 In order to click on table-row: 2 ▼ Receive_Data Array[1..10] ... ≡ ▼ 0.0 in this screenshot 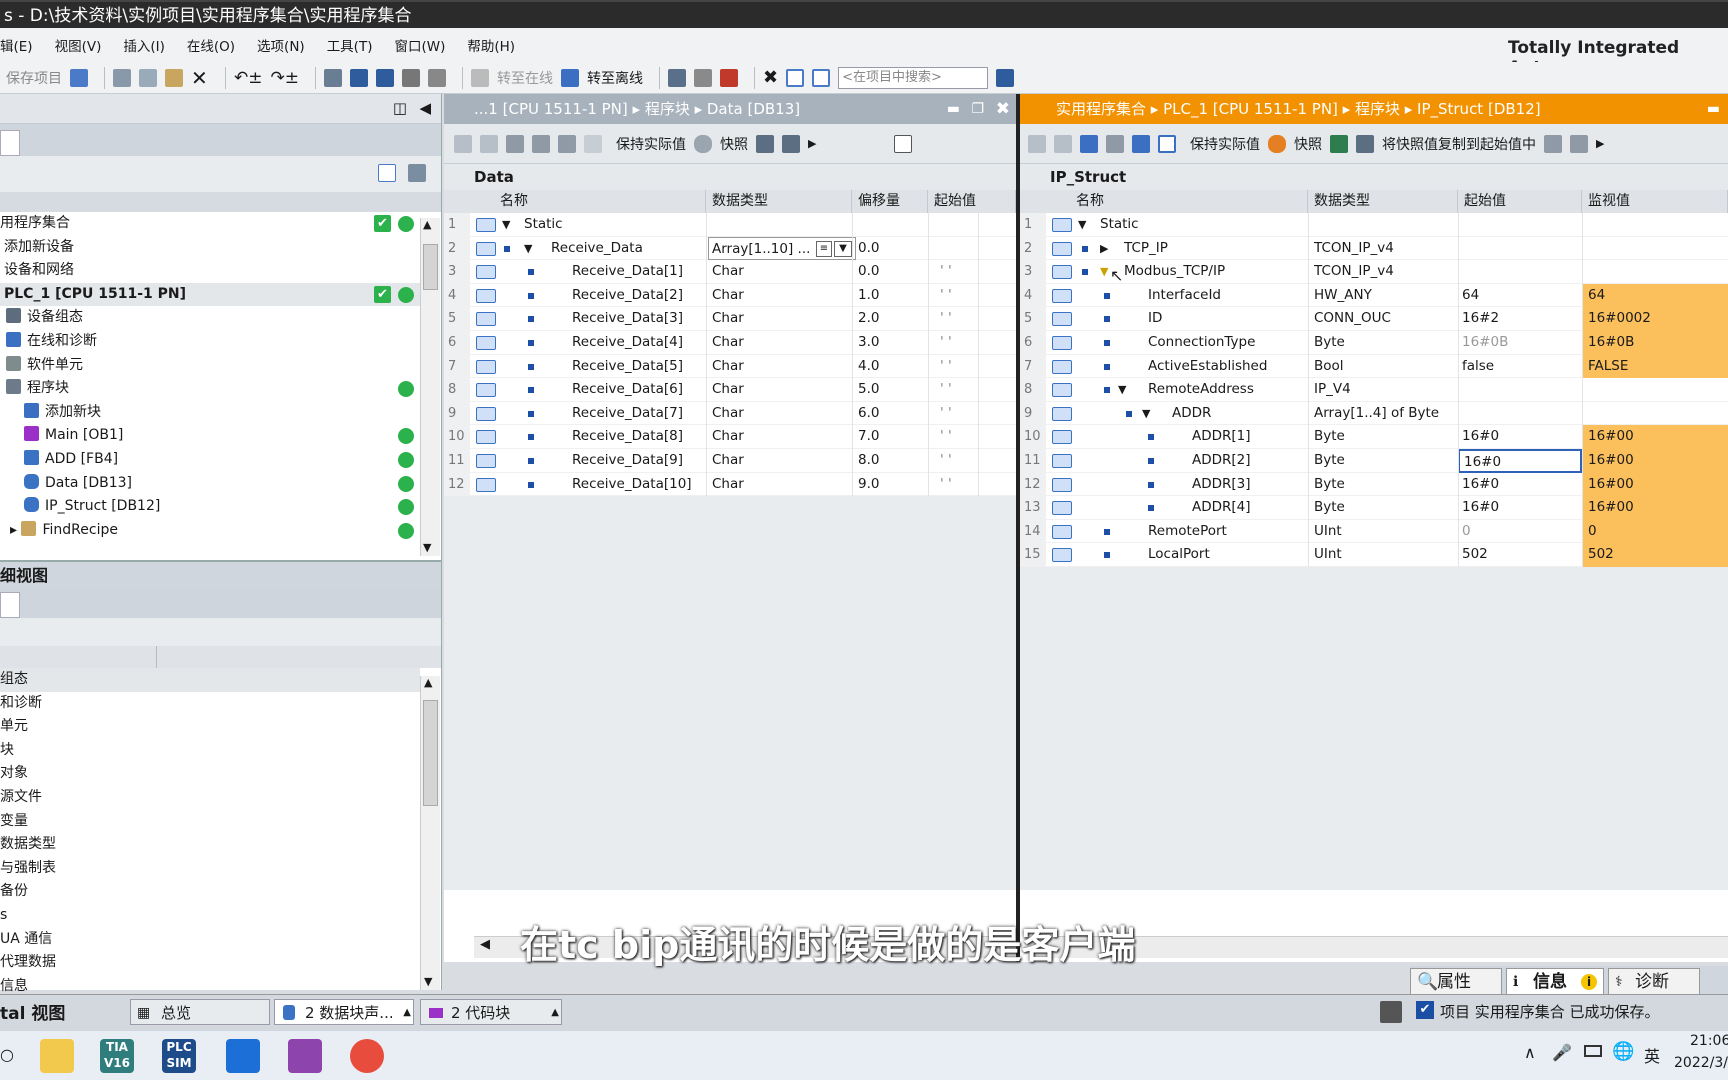, I will do `click(730, 248)`.